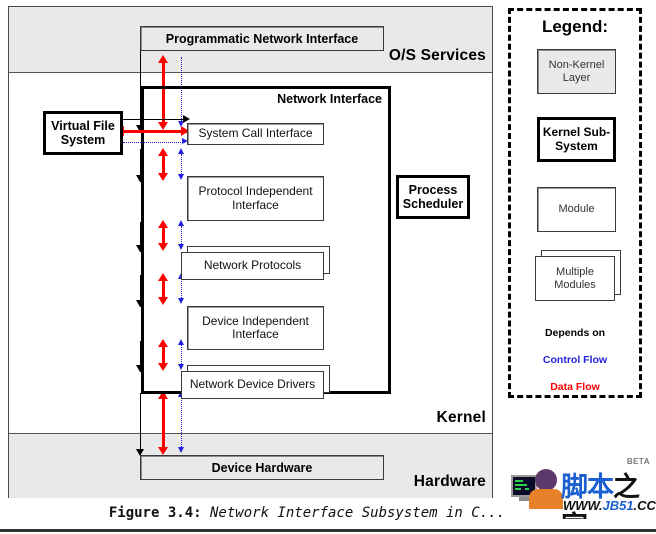 The image size is (656, 534). I want to click on node-network-device-drivers: Network Device Drivers, so click(255, 382).